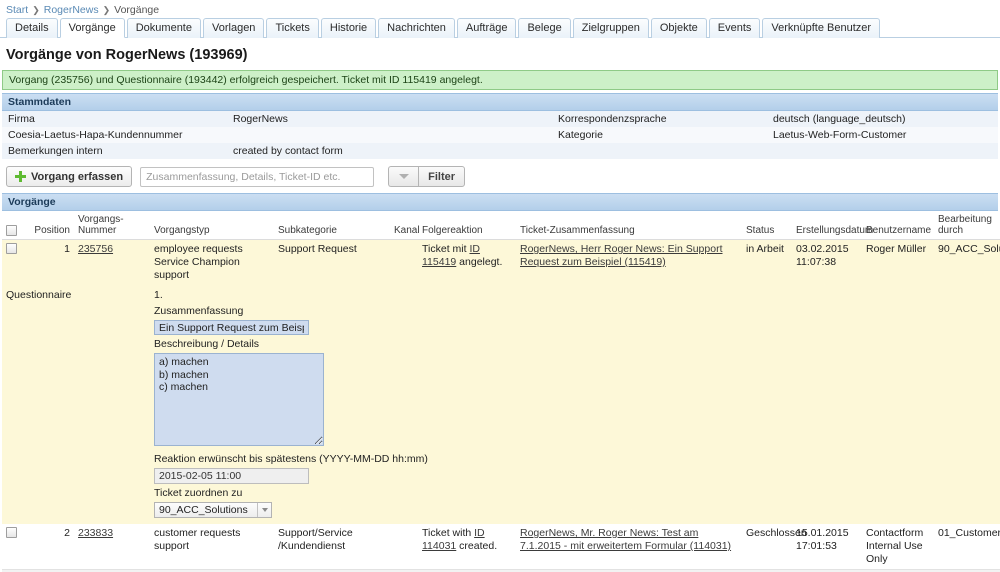  Describe the element at coordinates (137, 10) in the screenshot. I see `breadcrumb-item-current: Vorgänge` at that location.